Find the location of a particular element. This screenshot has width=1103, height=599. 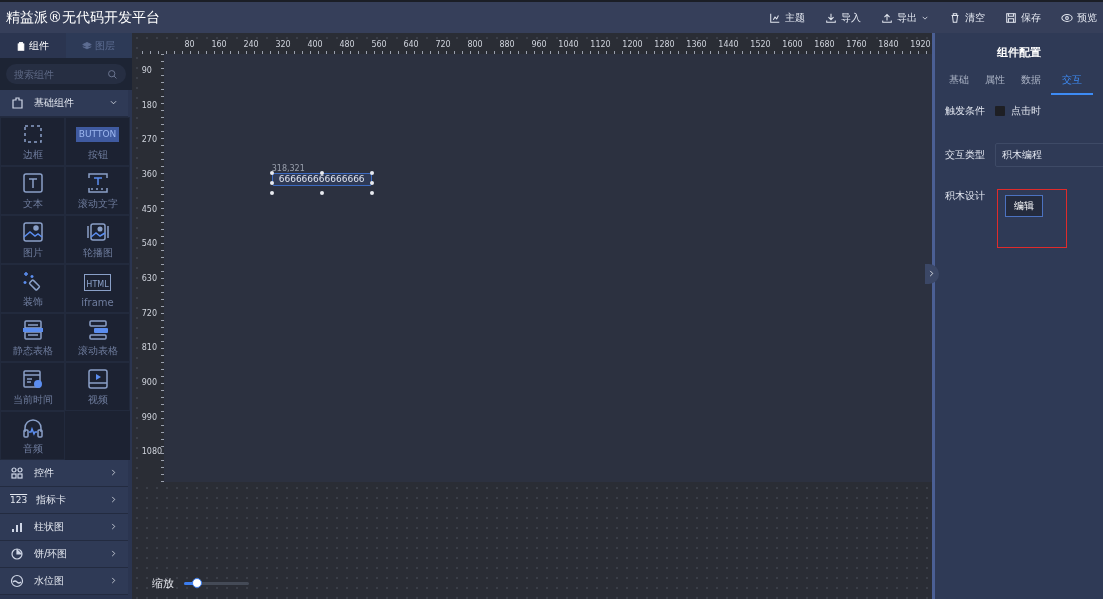

resize-handles is located at coordinates (321, 183).